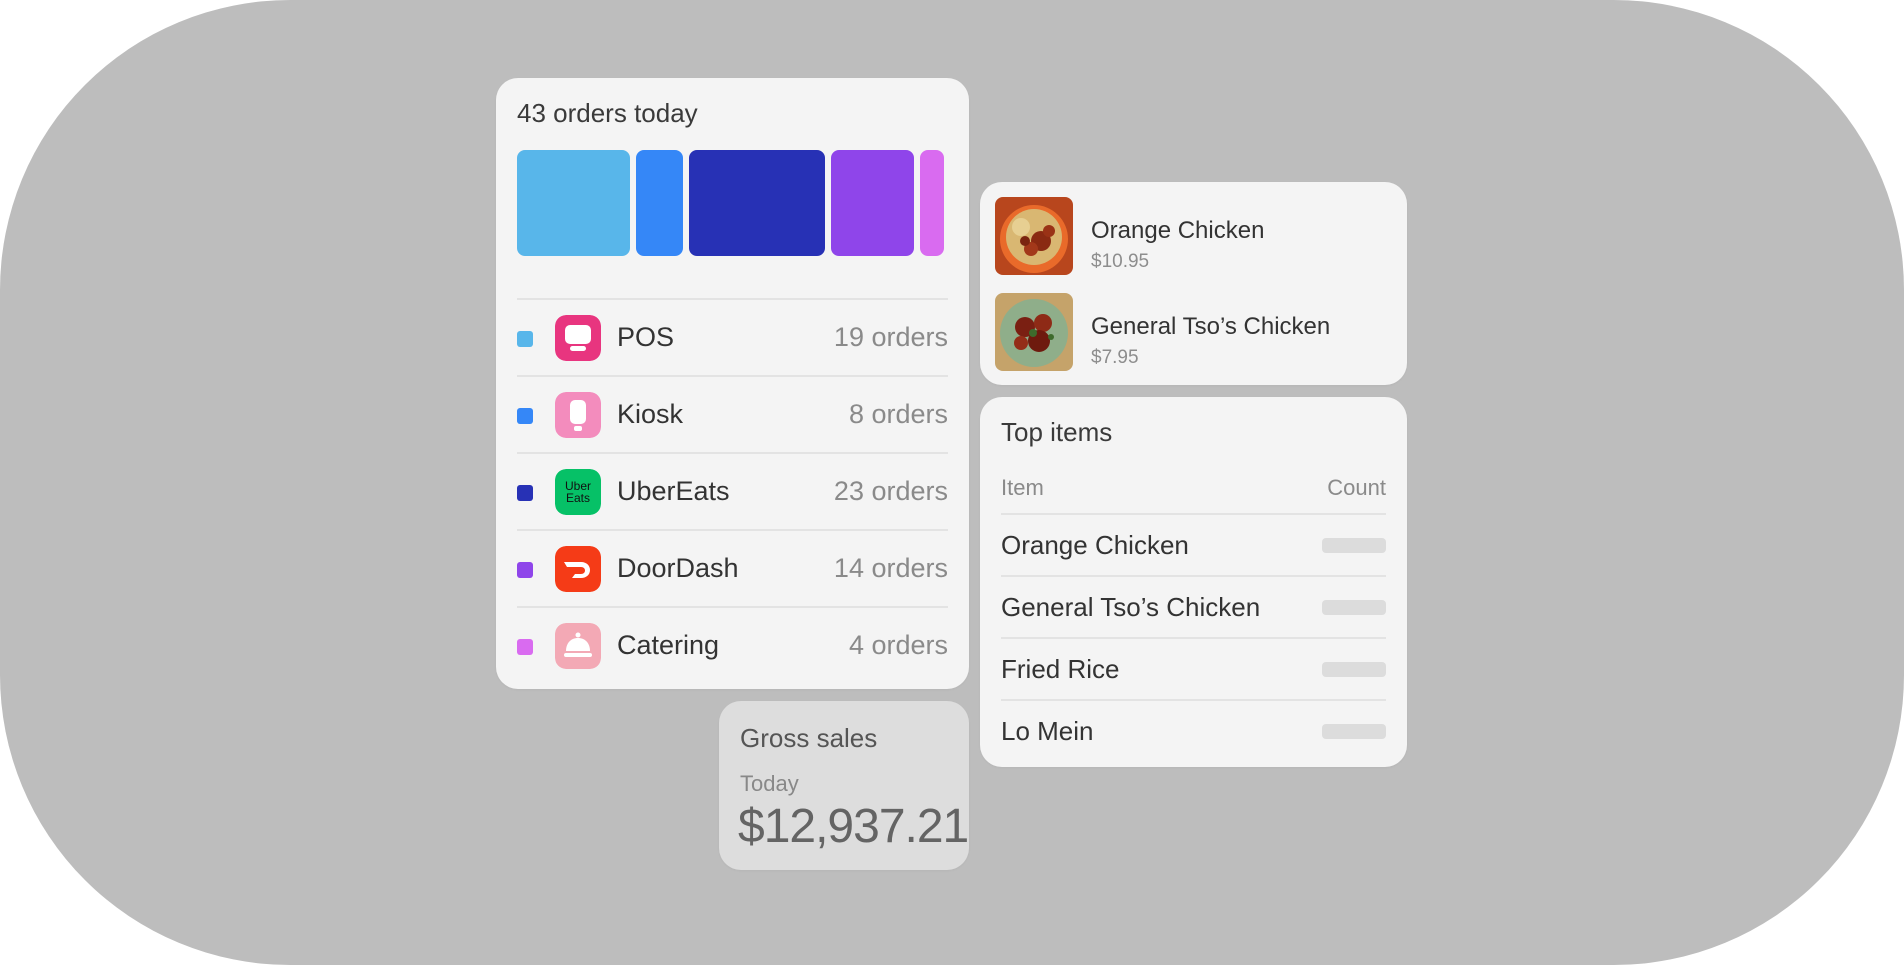 This screenshot has height=965, width=1904. Describe the element at coordinates (1131, 607) in the screenshot. I see `item-name: General Tso’s Chicken` at that location.